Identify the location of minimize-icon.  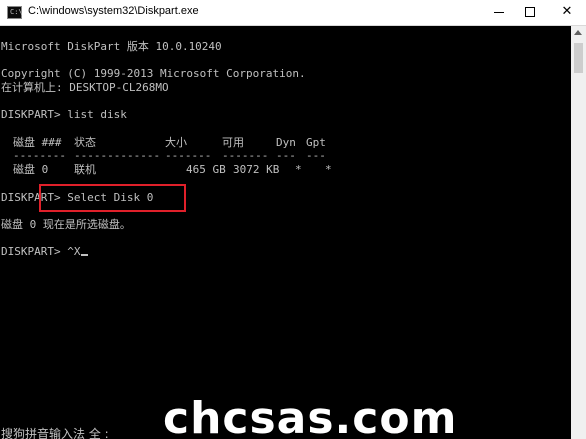
(499, 12).